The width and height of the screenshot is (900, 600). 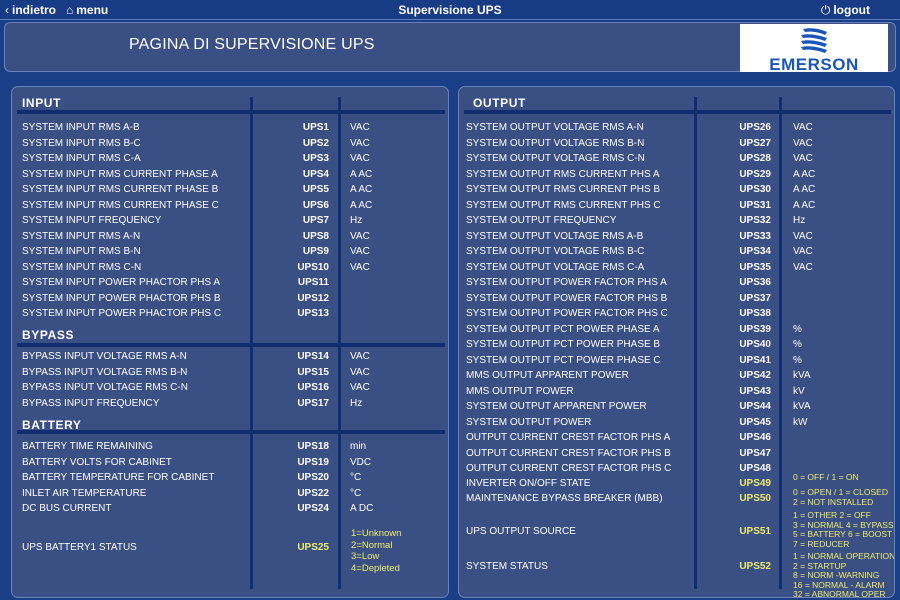 I want to click on row-code: UPS40, so click(x=755, y=344).